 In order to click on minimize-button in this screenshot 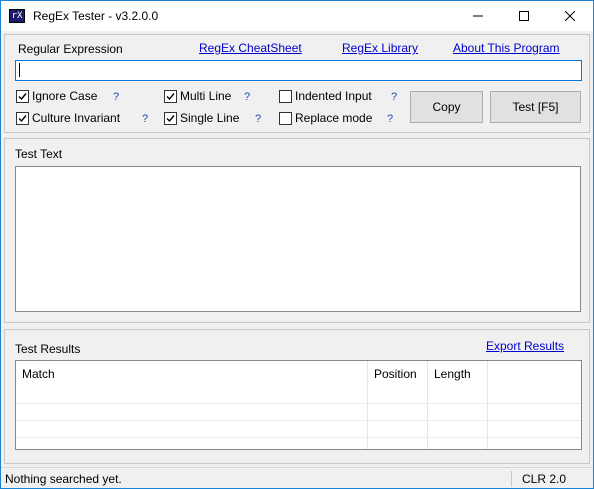, I will do `click(478, 16)`.